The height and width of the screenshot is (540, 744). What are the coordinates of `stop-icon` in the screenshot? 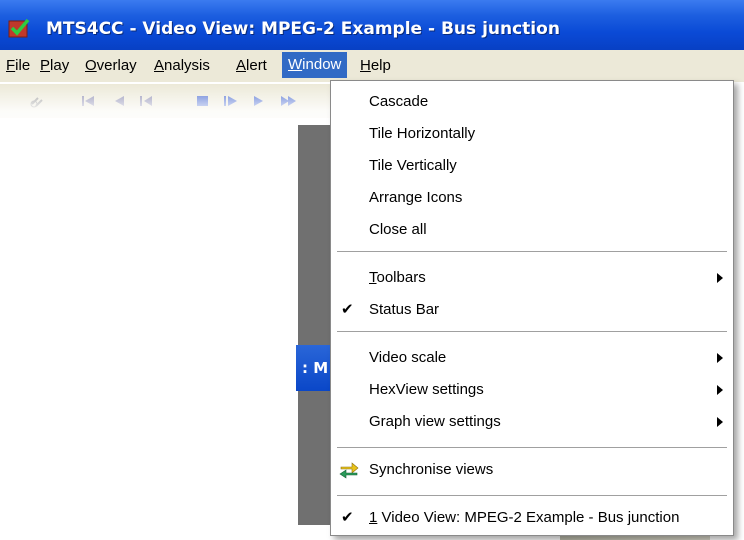 It's located at (203, 101).